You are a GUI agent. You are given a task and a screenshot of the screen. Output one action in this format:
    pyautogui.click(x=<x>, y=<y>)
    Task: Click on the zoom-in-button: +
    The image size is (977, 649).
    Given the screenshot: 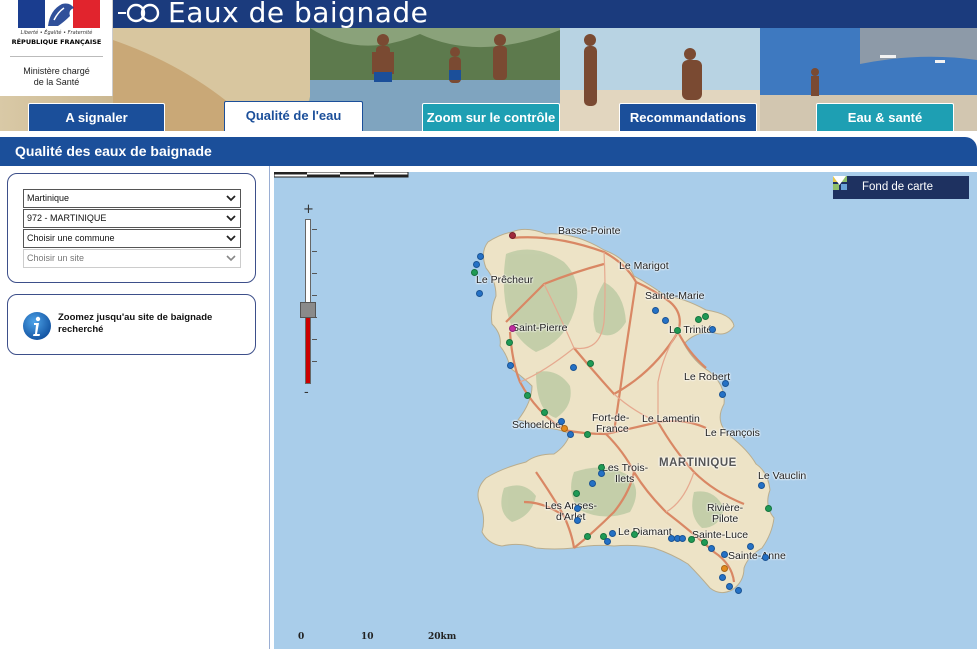 What is the action you would take?
    pyautogui.click(x=308, y=209)
    